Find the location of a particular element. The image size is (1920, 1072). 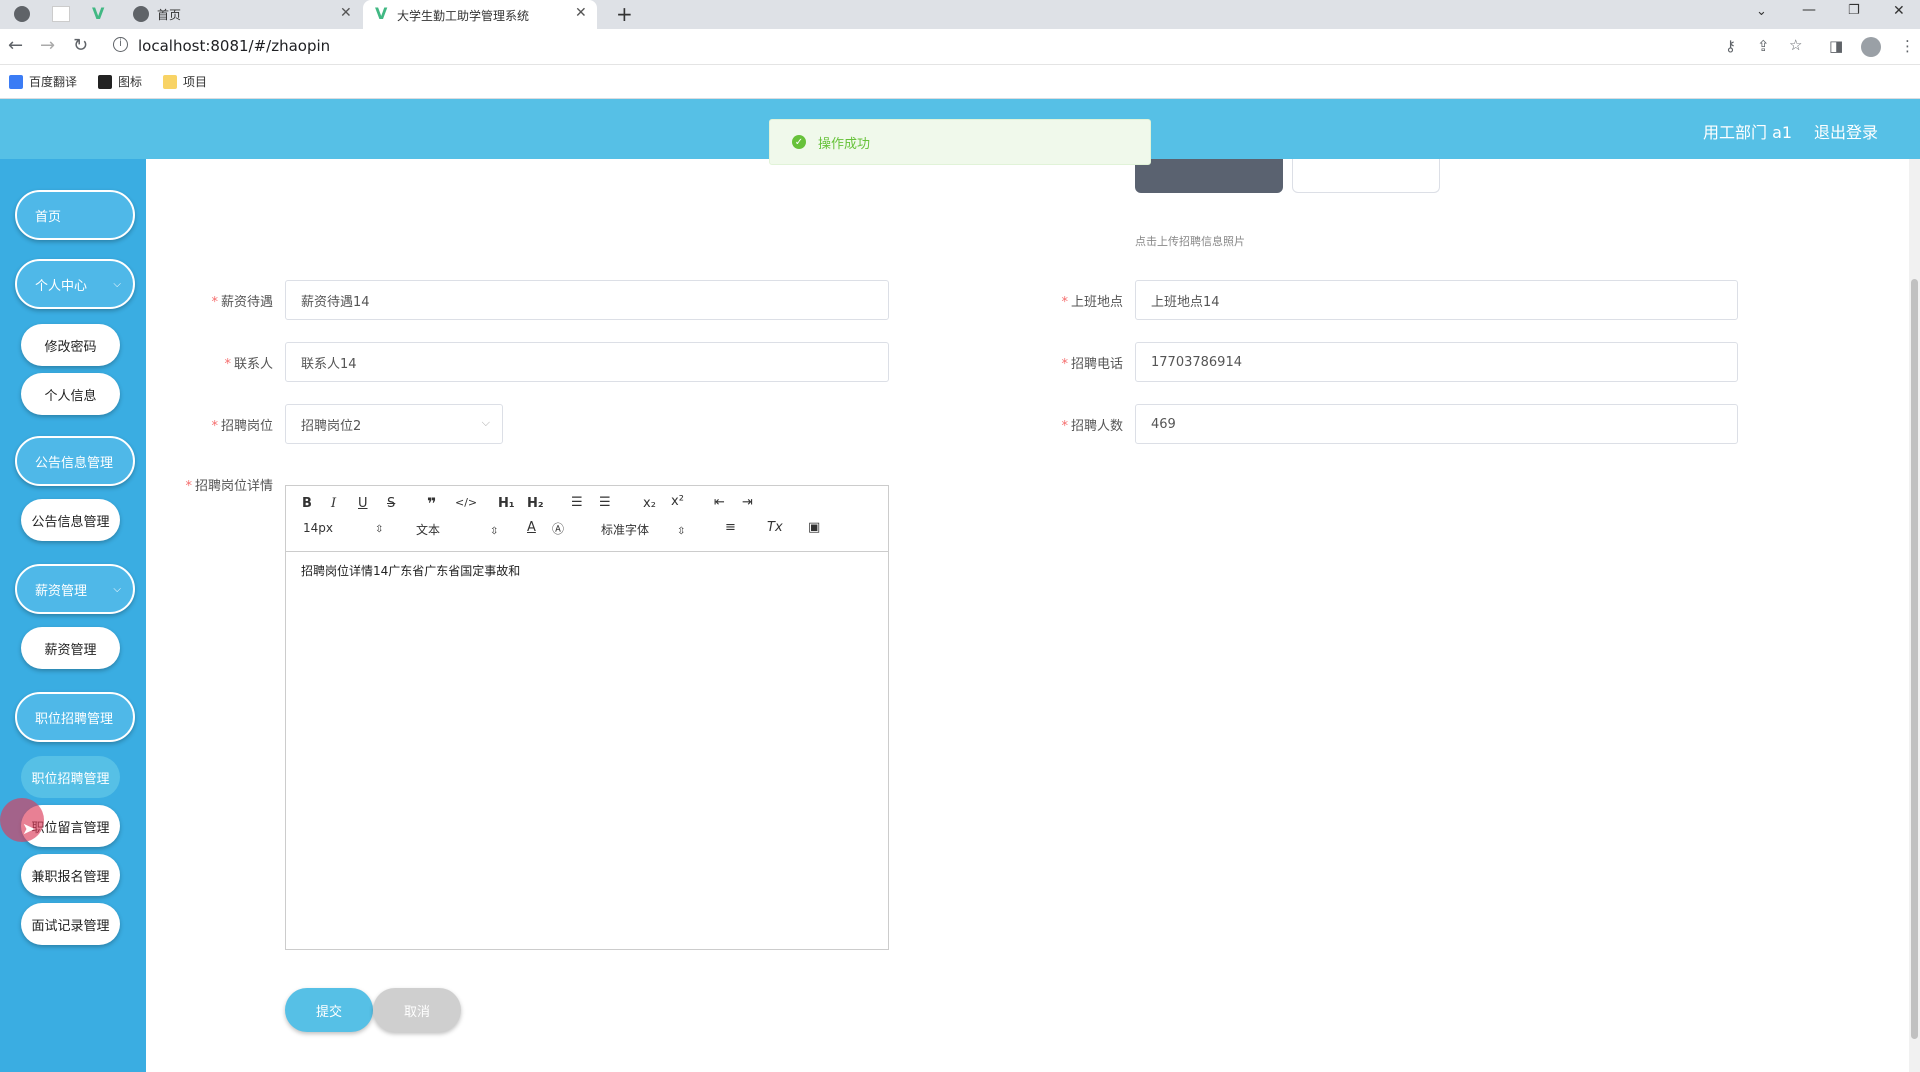

restore-icon: ❐ is located at coordinates (1854, 10).